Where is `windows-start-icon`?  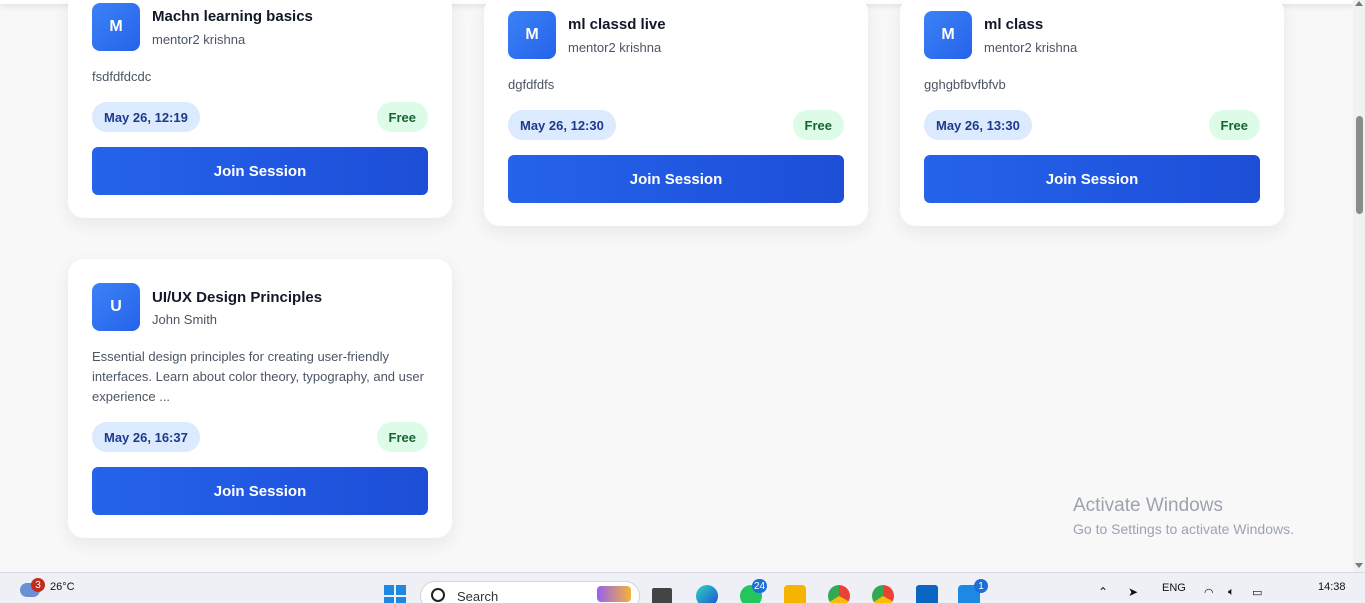
windows-start-icon is located at coordinates (395, 594).